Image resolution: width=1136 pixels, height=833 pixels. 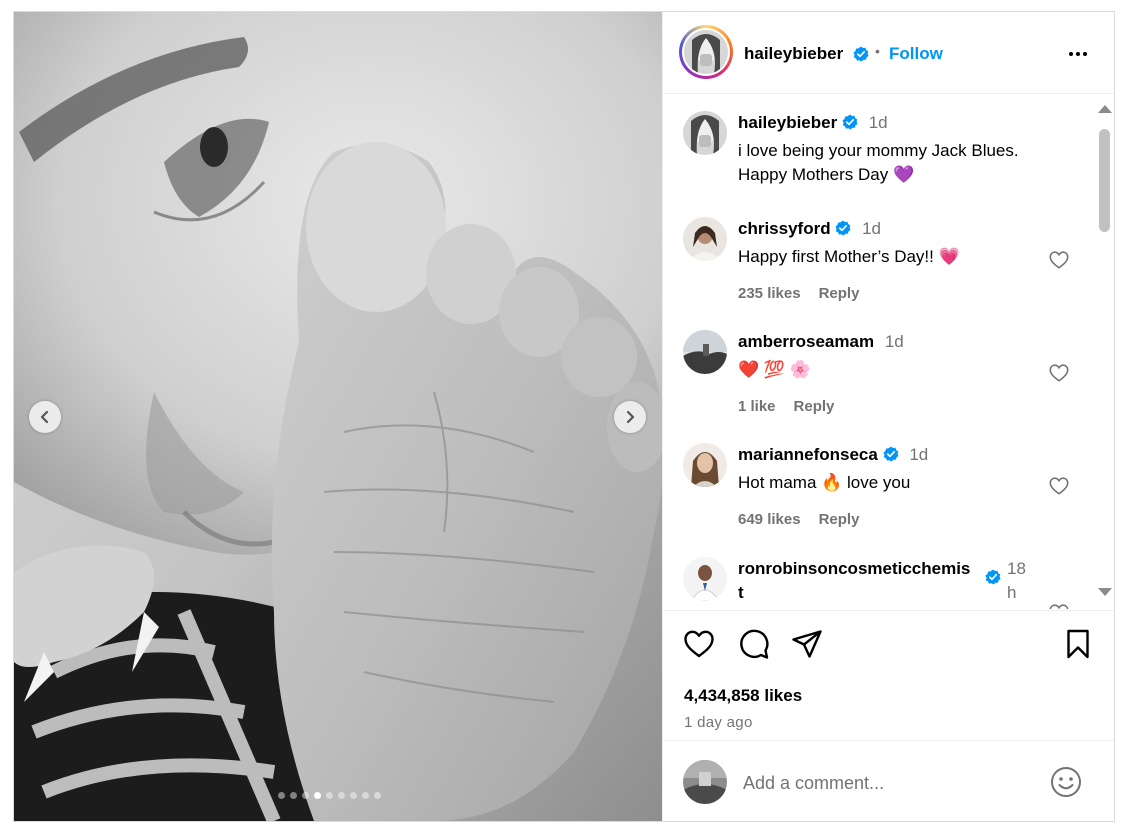 I want to click on post-header: haileybieber • Follow, so click(x=888, y=53).